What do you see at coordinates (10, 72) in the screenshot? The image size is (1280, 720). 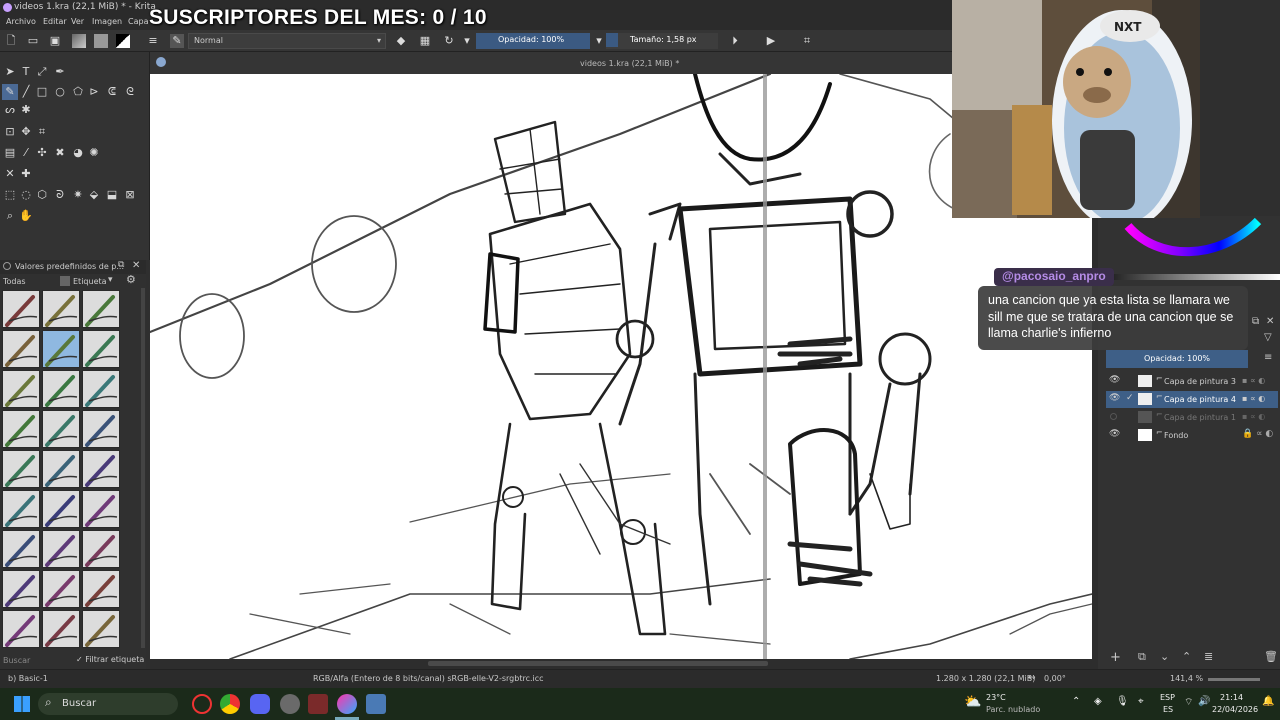 I see `select-shapes-icon: ➤` at bounding box center [10, 72].